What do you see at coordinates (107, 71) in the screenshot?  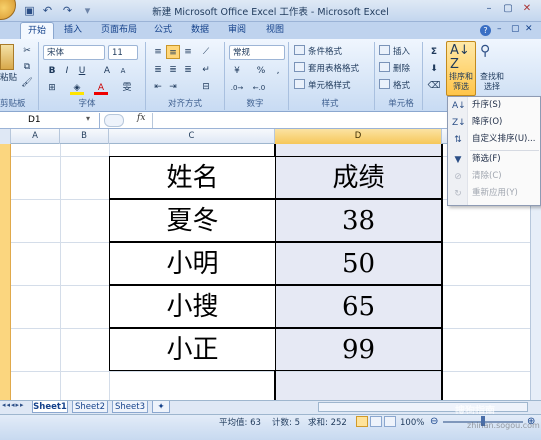 I see `grow-font-button: A` at bounding box center [107, 71].